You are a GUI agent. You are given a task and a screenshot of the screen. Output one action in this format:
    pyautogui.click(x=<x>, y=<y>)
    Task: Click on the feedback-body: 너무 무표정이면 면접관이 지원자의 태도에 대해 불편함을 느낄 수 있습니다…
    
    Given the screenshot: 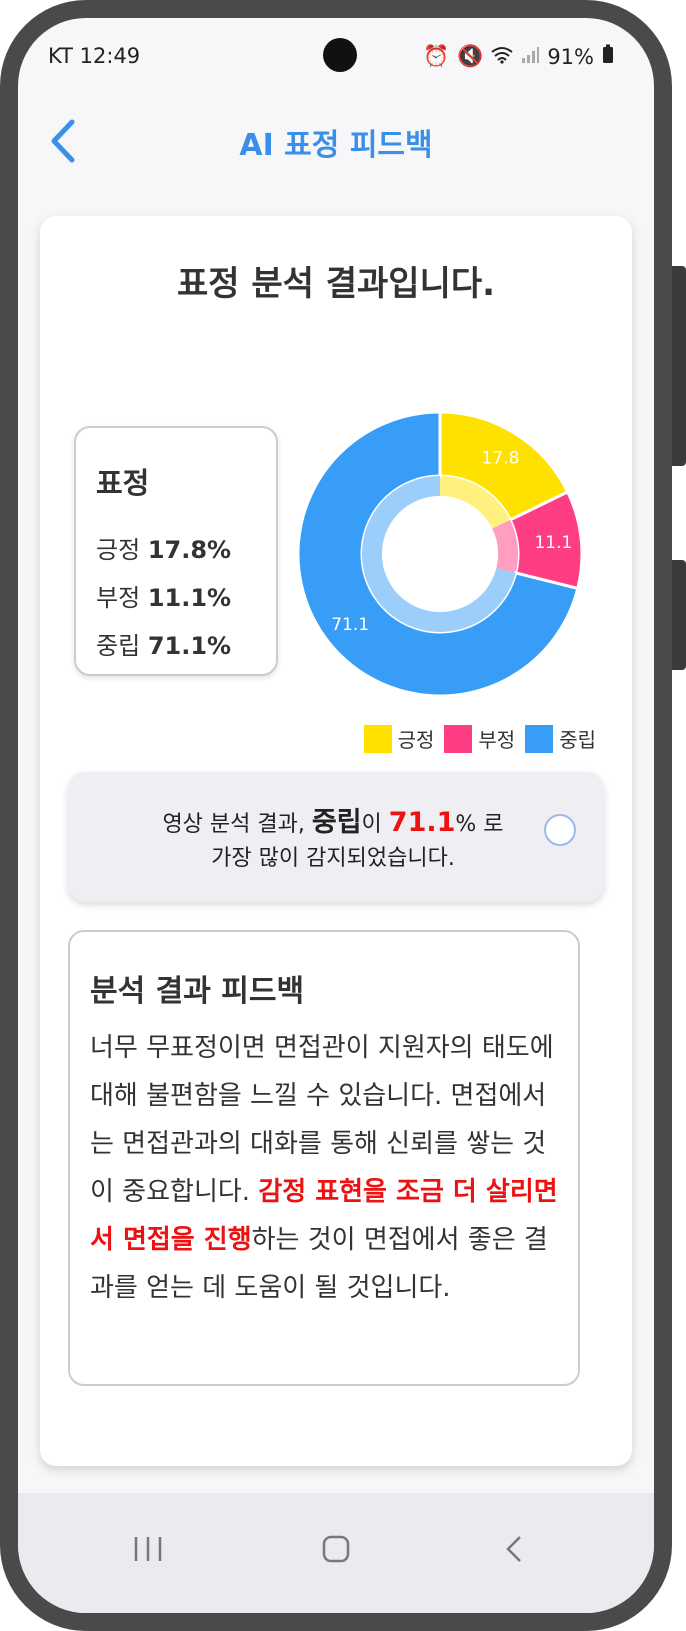 What is the action you would take?
    pyautogui.click(x=327, y=1168)
    